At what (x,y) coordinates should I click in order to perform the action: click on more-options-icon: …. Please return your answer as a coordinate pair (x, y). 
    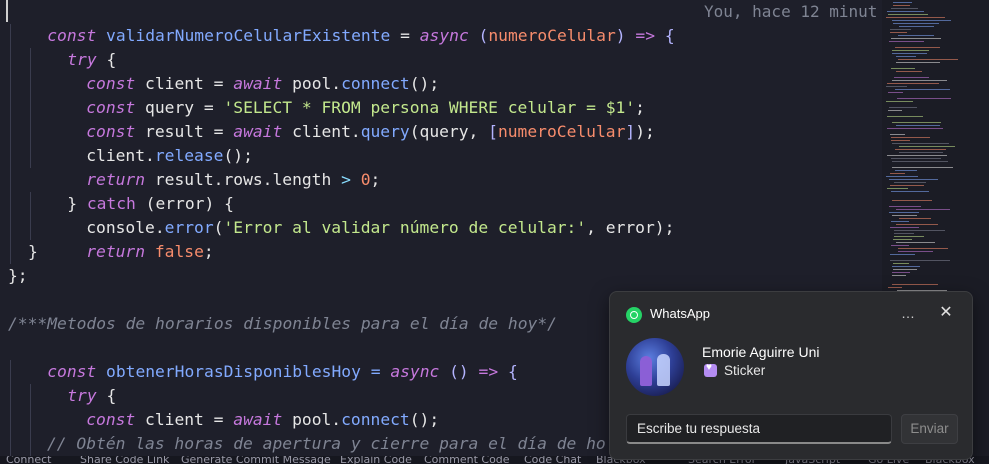
    Looking at the image, I should click on (908, 313).